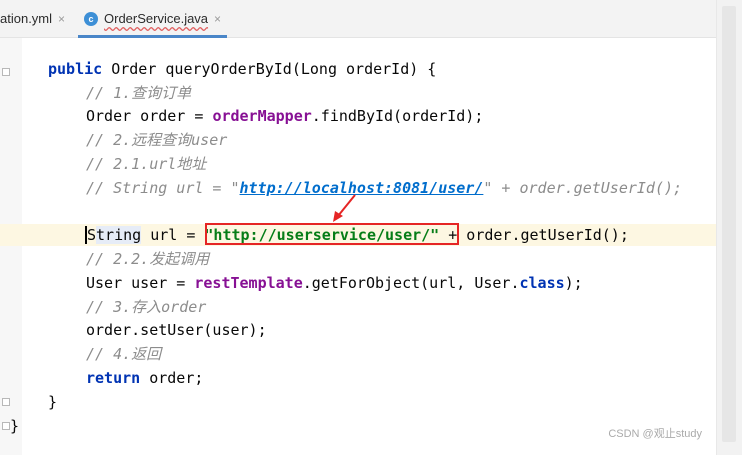 The width and height of the screenshot is (742, 455). Describe the element at coordinates (146, 164) in the screenshot. I see `code-line-5: // 2.1.url地址` at that location.